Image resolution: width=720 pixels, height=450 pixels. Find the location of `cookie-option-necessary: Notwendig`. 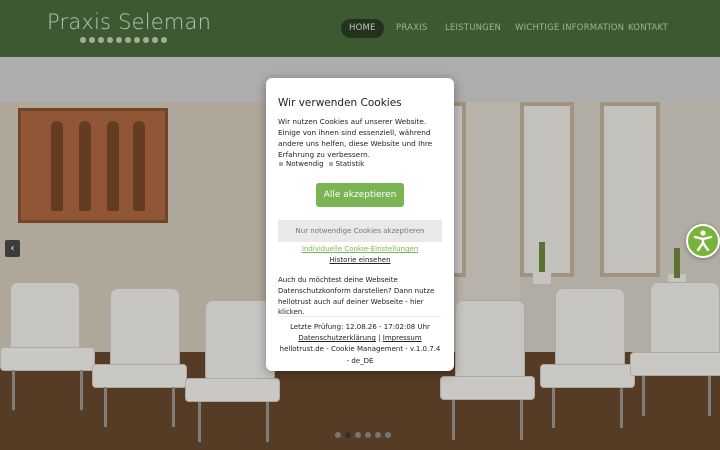

cookie-option-necessary: Notwendig is located at coordinates (301, 164).